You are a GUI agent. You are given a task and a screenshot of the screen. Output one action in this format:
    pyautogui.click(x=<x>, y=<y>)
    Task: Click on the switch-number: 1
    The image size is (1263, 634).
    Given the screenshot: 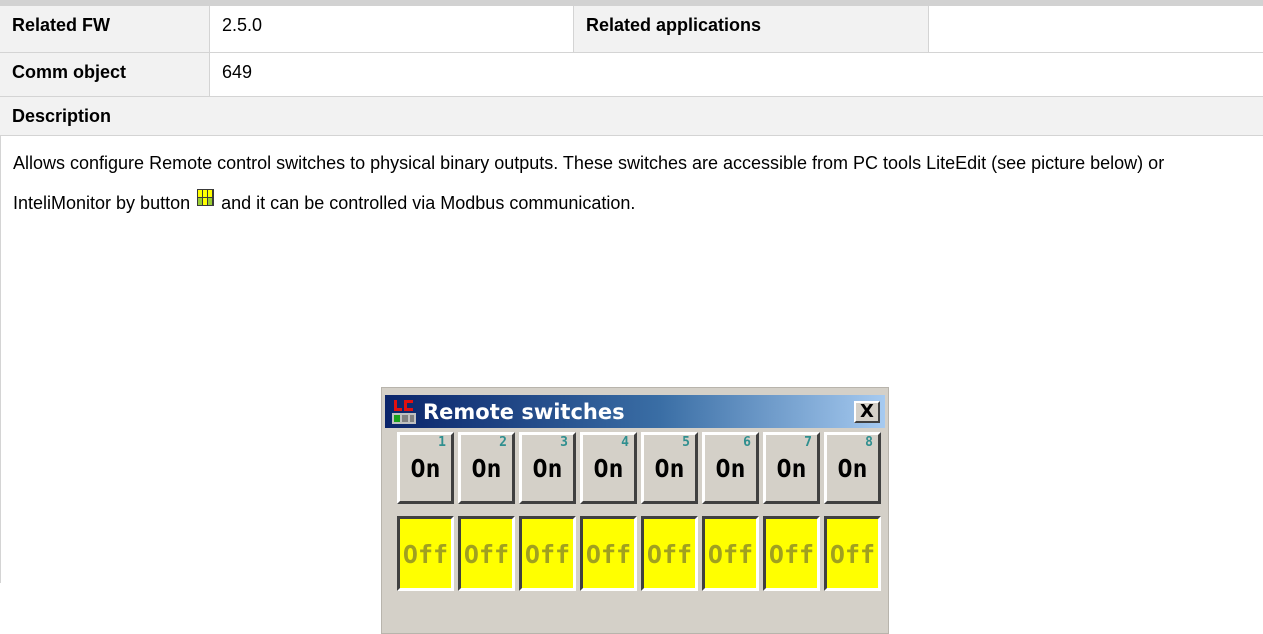 What is the action you would take?
    pyautogui.click(x=442, y=442)
    